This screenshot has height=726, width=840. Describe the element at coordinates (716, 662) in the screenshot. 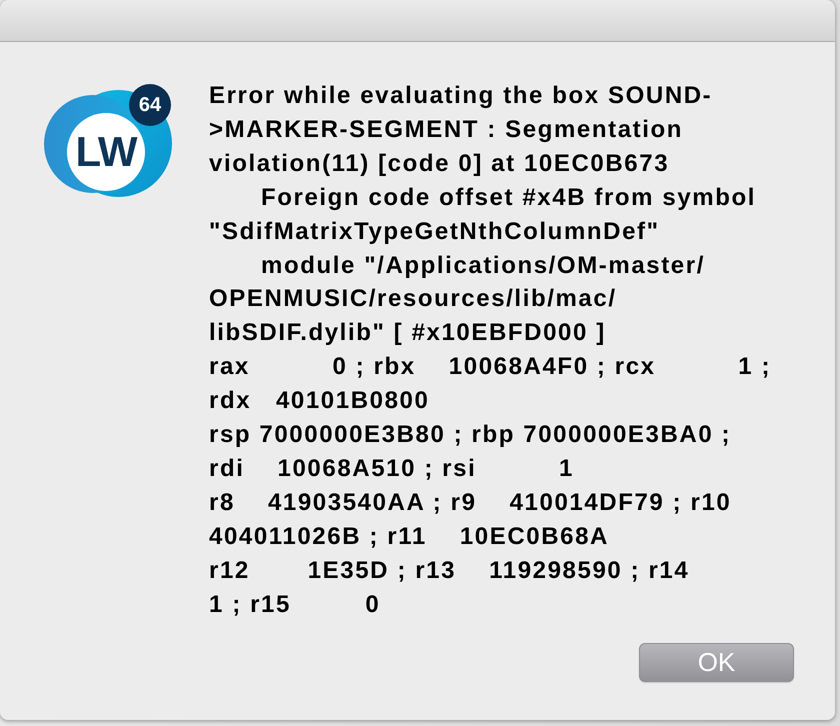

I see `ok-button: OK` at that location.